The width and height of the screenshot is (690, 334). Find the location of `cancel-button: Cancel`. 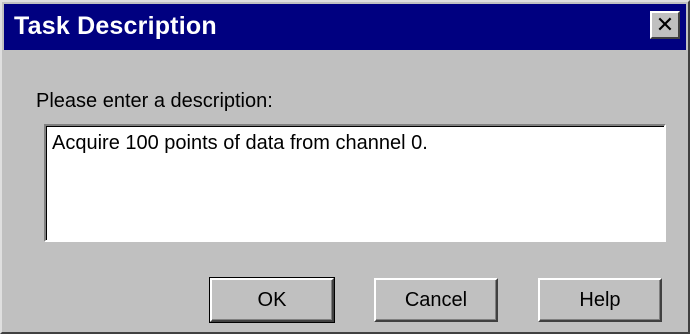

cancel-button: Cancel is located at coordinates (436, 300).